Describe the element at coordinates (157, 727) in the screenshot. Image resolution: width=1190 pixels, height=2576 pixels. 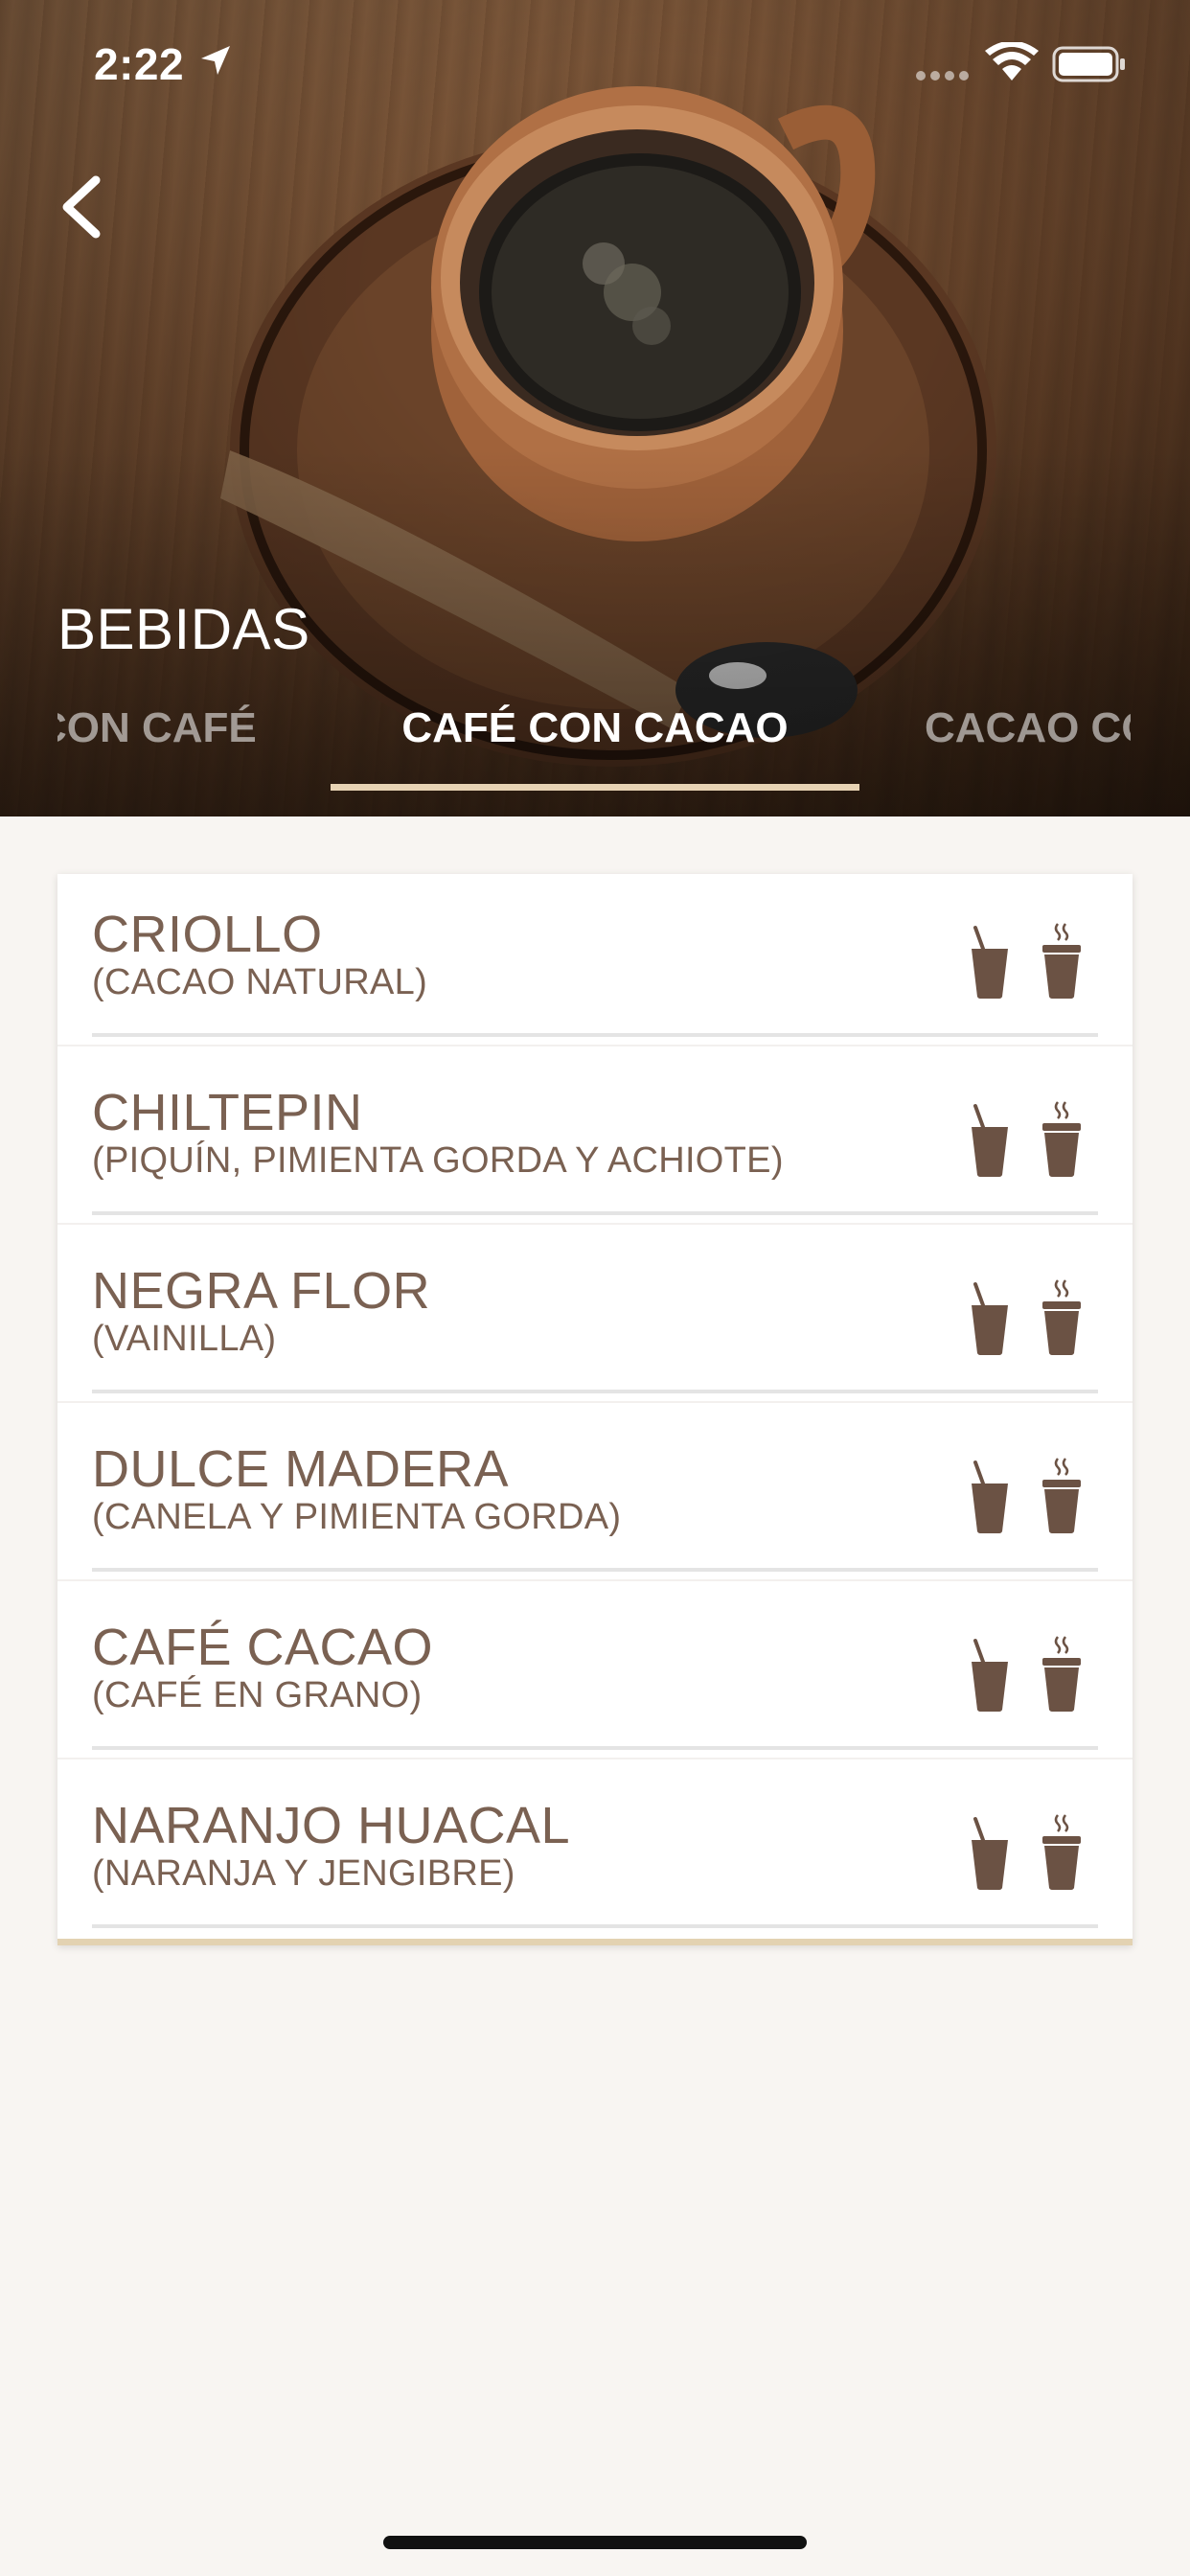
I see `tab-label: CON CAFÉ` at that location.